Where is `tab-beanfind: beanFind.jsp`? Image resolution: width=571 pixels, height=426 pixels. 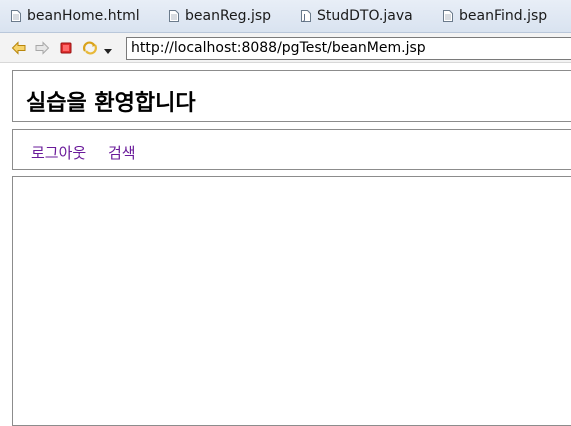
tab-beanfind: beanFind.jsp is located at coordinates (495, 16).